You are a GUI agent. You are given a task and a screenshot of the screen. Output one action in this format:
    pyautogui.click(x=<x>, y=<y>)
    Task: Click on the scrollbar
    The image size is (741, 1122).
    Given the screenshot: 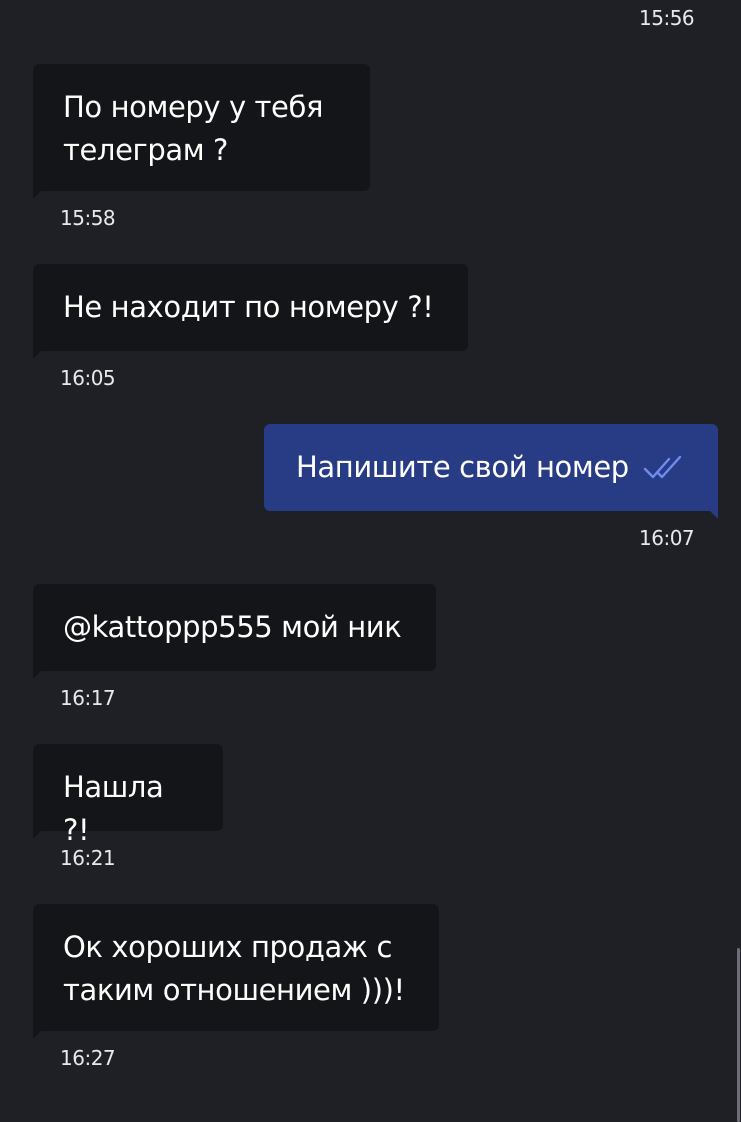 What is the action you would take?
    pyautogui.click(x=738, y=1035)
    